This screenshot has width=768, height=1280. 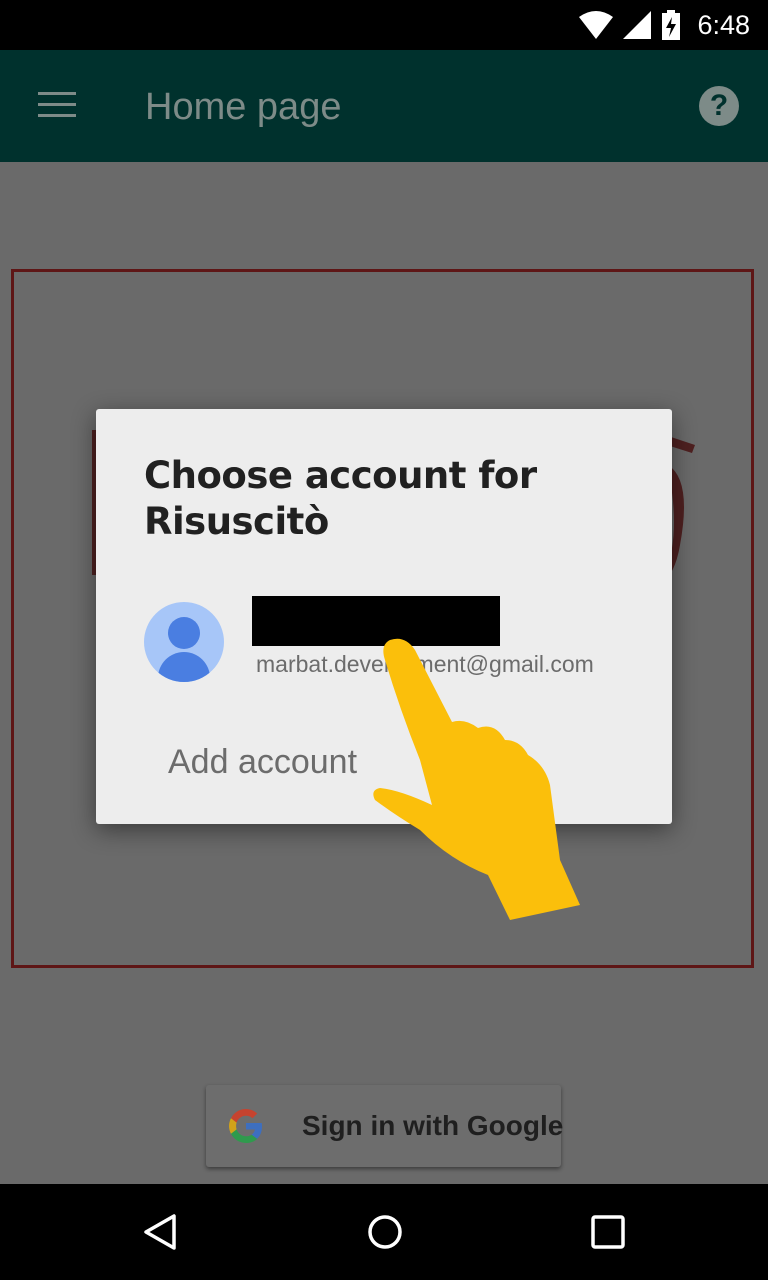 I want to click on avatar-body, so click(x=184, y=667).